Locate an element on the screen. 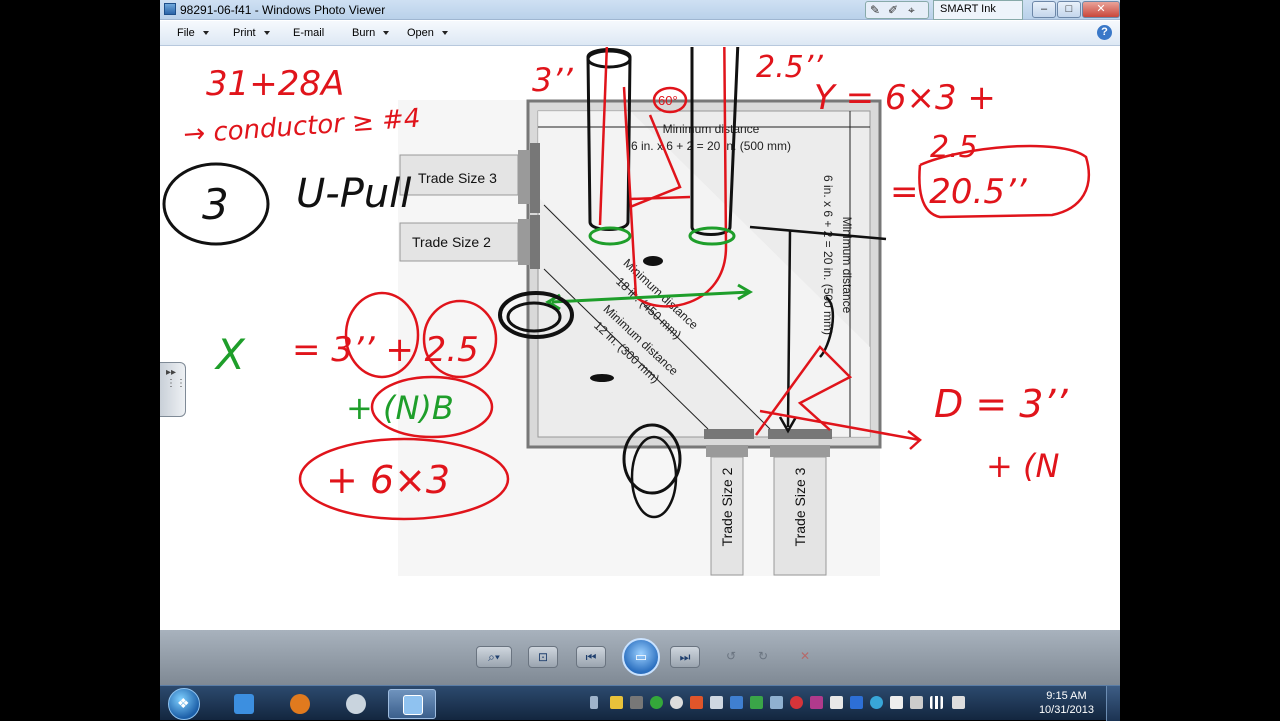 The height and width of the screenshot is (721, 1280). label-trade-size-3-bottom: Trade Size 3 is located at coordinates (800, 506).